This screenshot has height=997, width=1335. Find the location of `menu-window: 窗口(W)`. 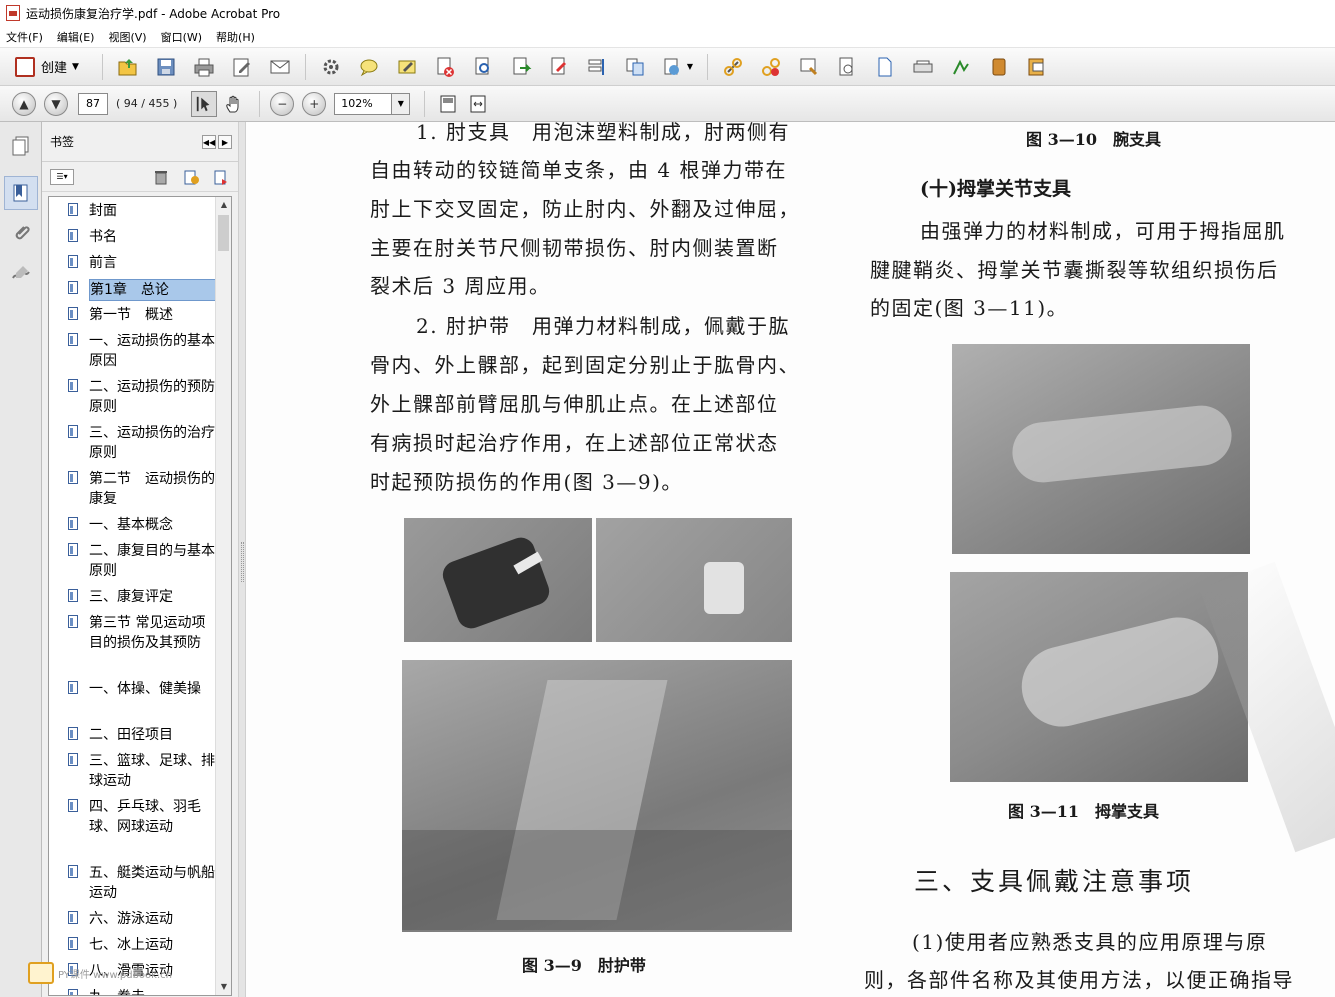

menu-window: 窗口(W) is located at coordinates (181, 37).